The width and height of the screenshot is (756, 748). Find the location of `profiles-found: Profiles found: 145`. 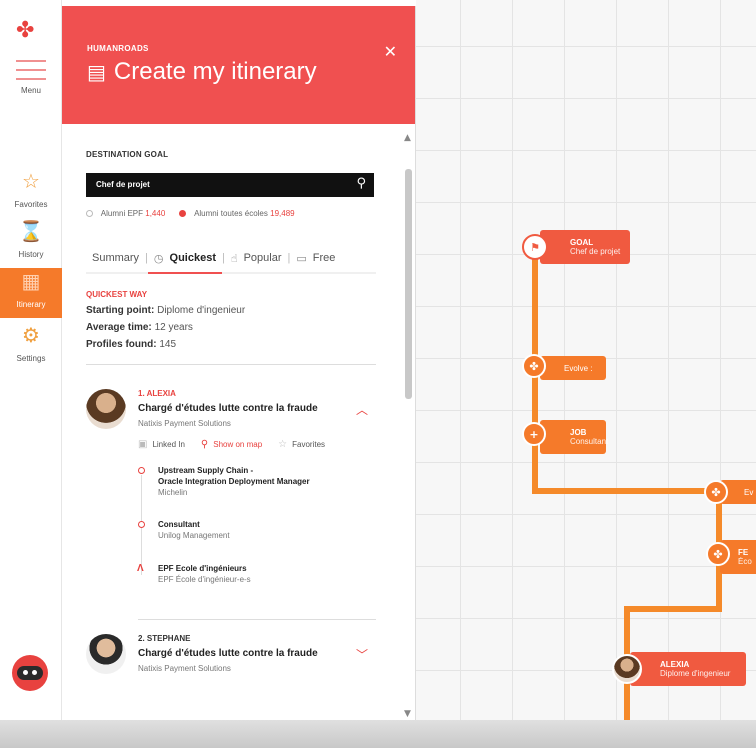

profiles-found: Profiles found: 145 is located at coordinates (131, 344).